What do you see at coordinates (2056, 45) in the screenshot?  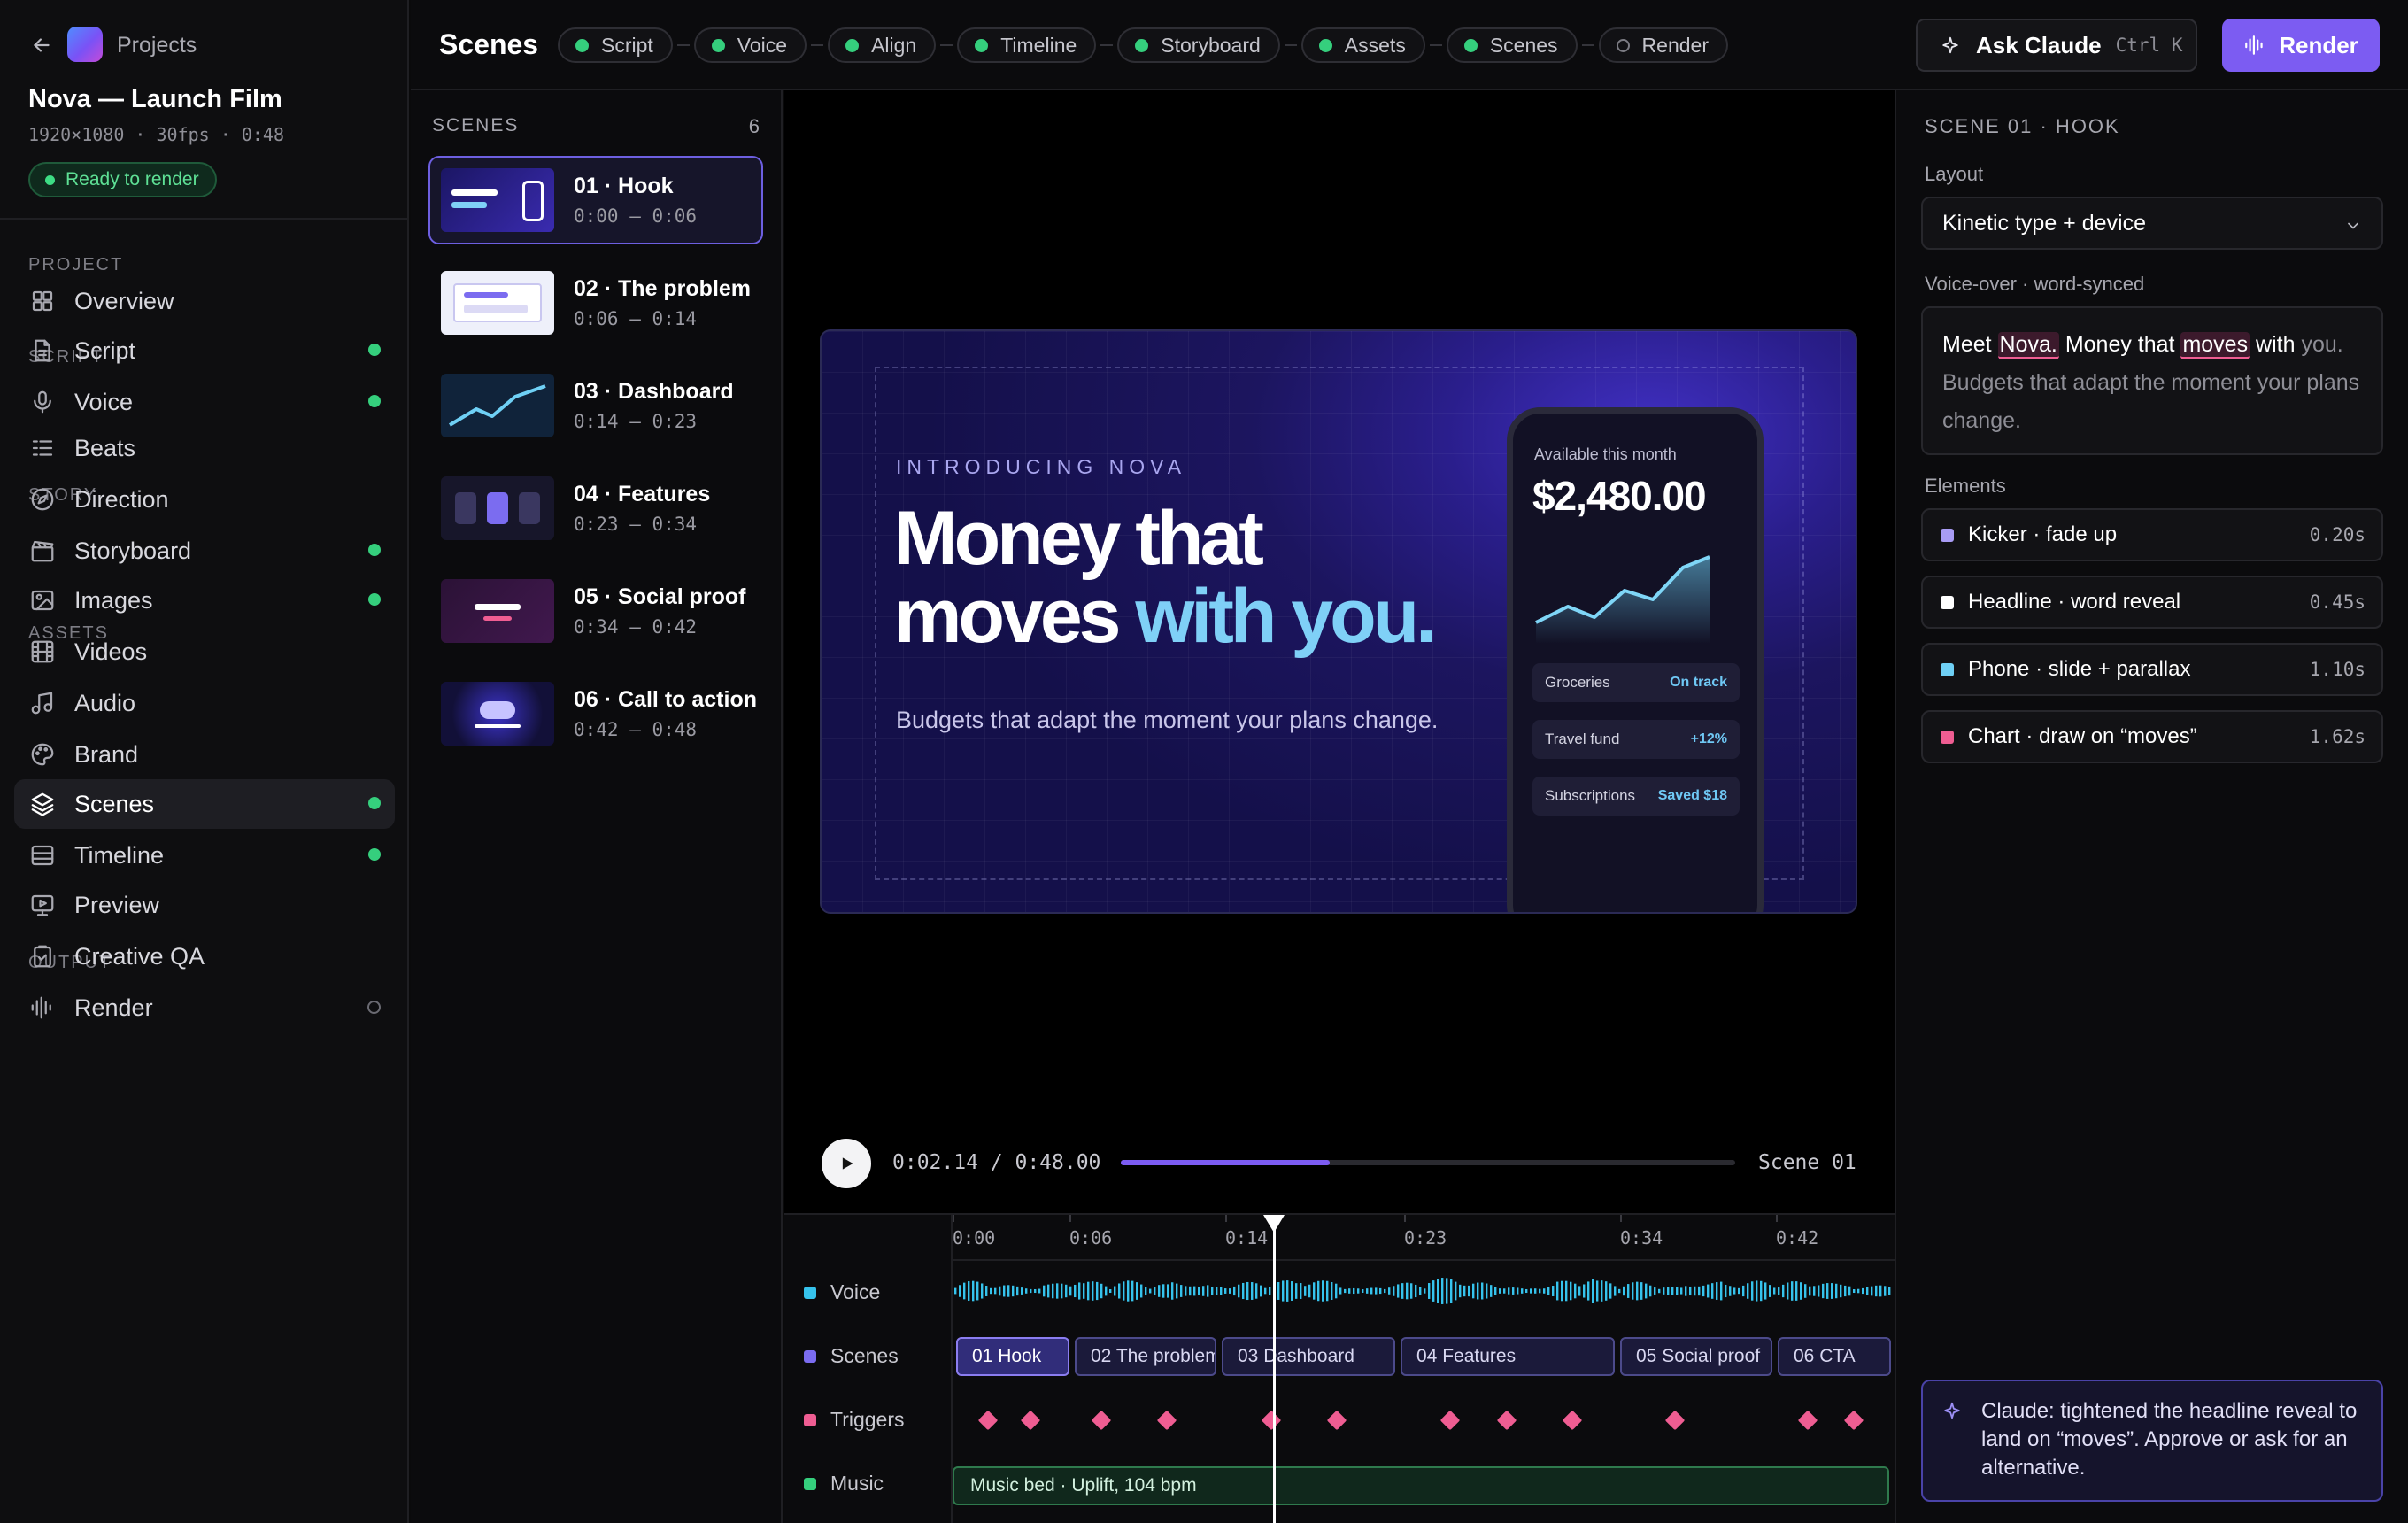 I see `ask-claude-button: Ask Claude Ctrl K` at bounding box center [2056, 45].